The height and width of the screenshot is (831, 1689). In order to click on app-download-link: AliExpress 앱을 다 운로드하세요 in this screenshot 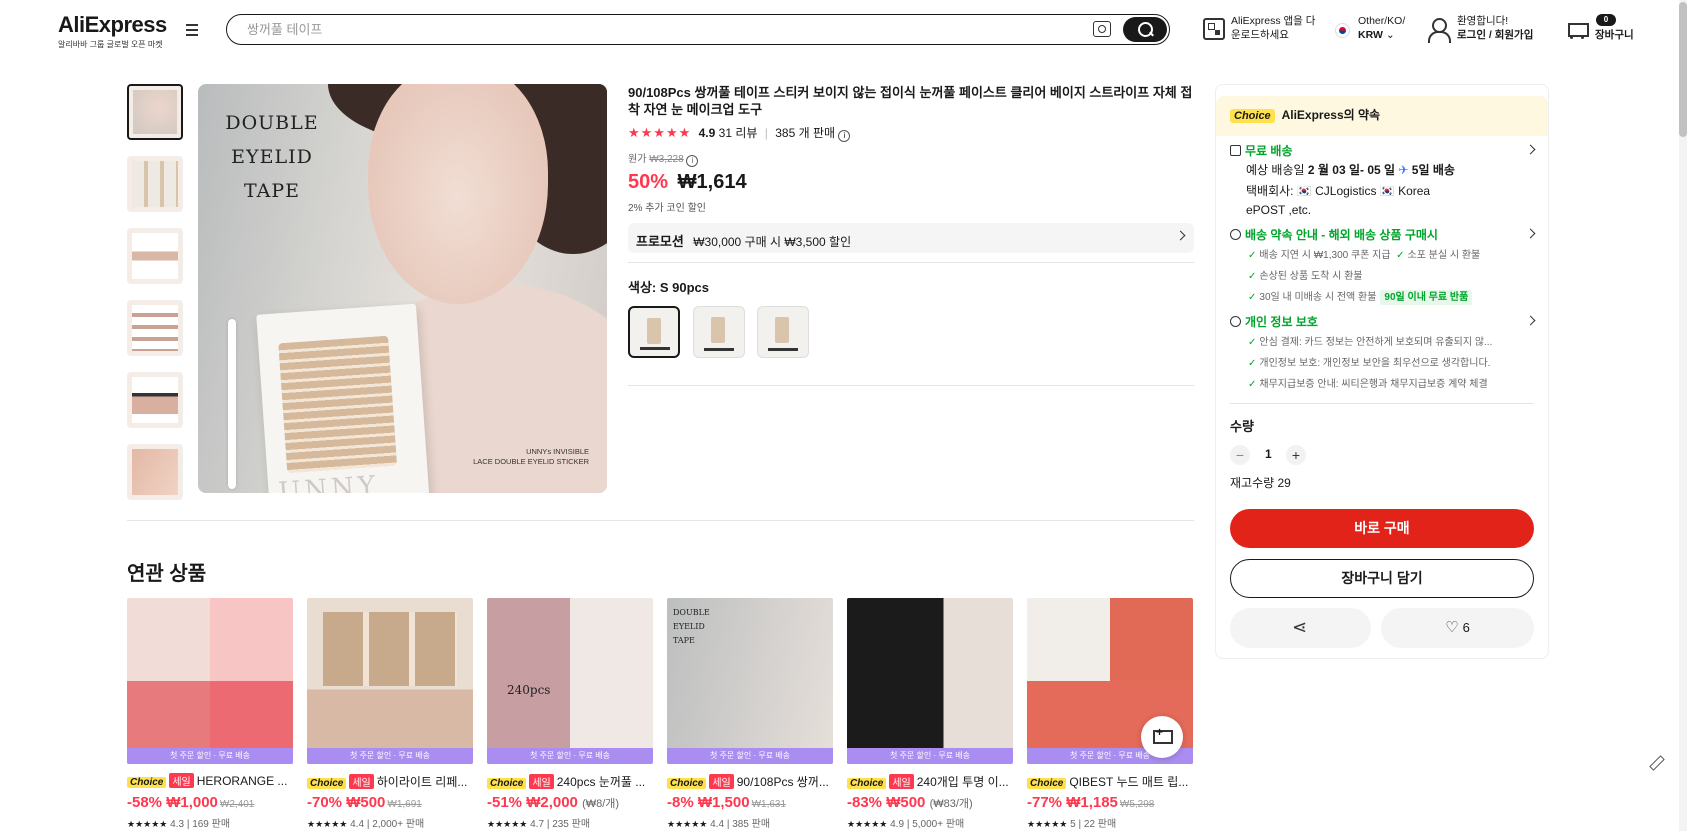, I will do `click(1273, 28)`.